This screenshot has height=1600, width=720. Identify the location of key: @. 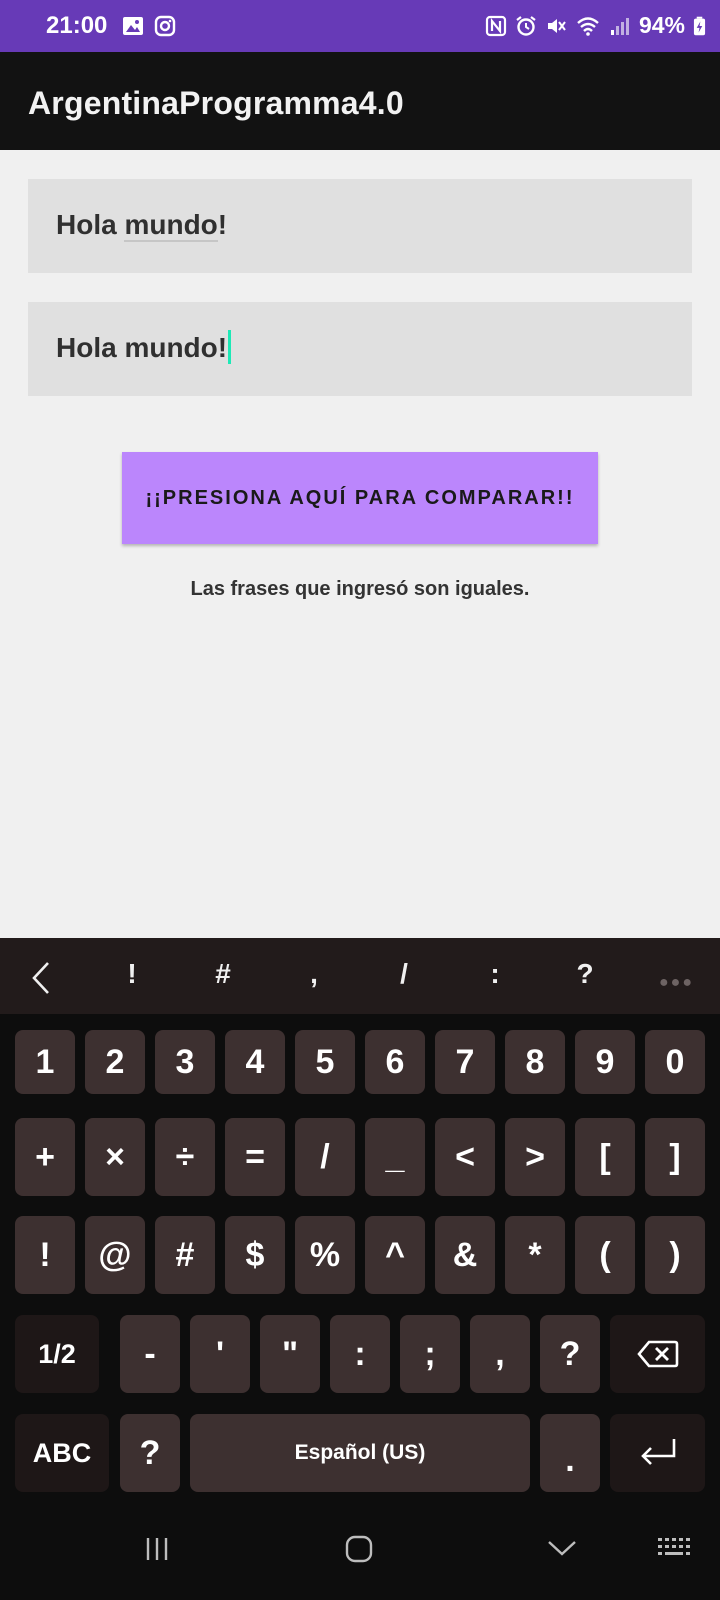
(115, 1255).